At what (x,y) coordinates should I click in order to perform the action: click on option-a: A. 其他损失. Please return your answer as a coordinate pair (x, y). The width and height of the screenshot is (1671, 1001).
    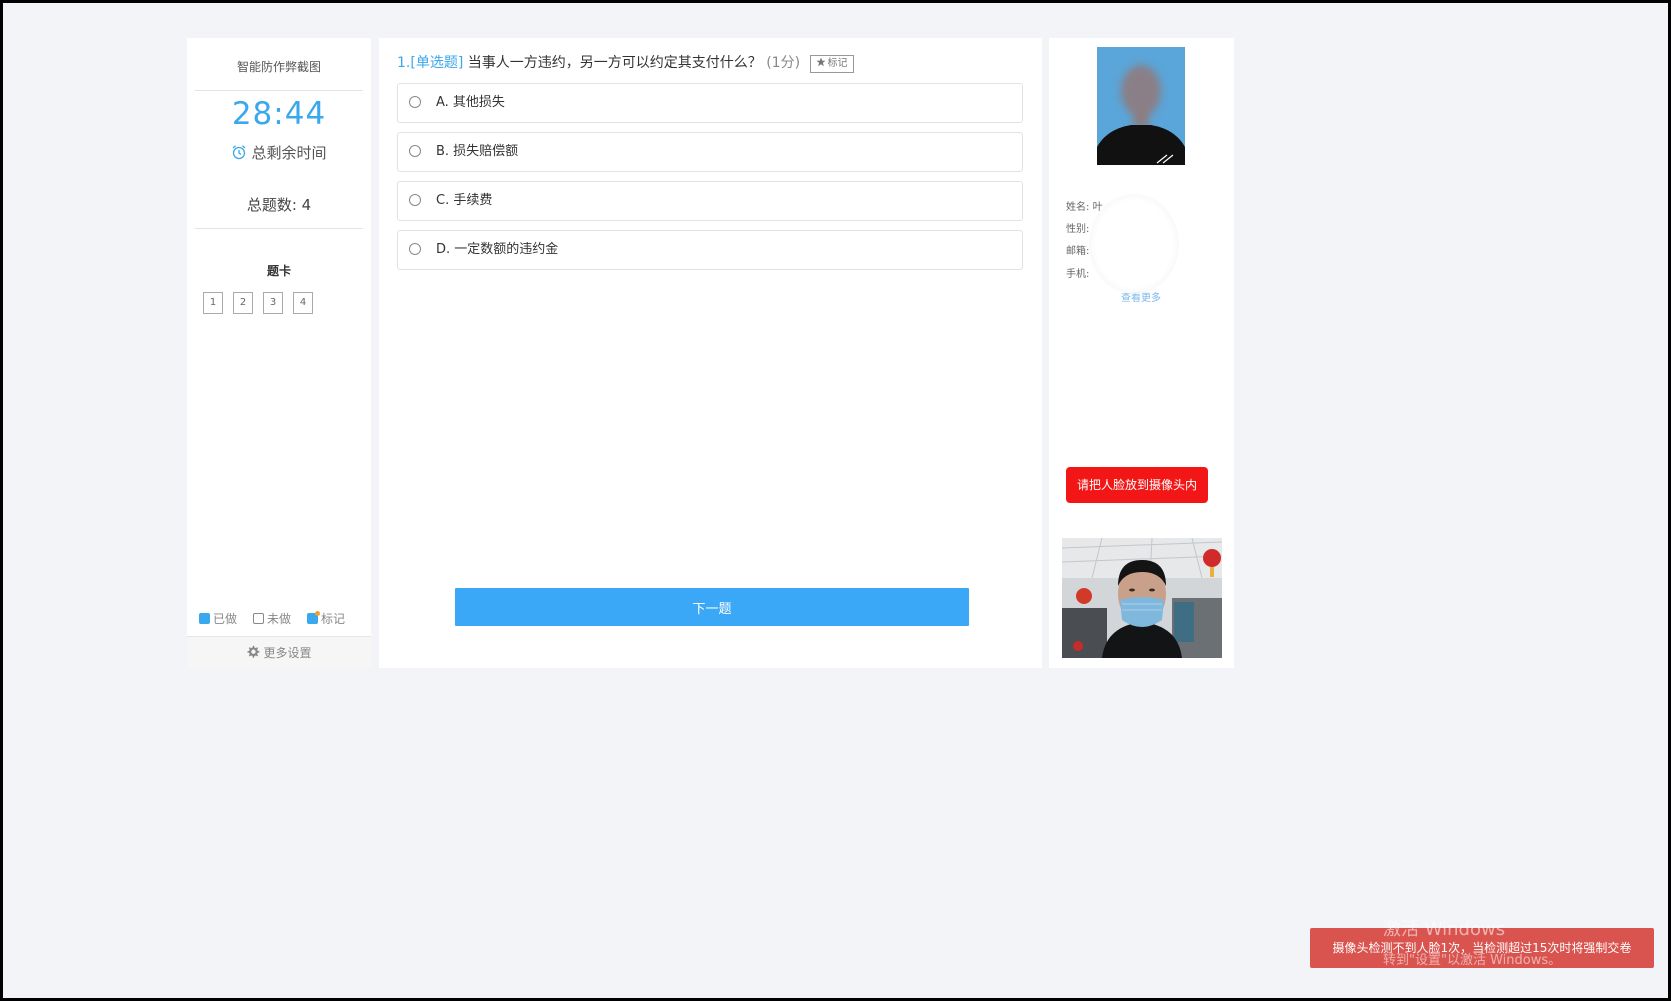
    Looking at the image, I should click on (710, 103).